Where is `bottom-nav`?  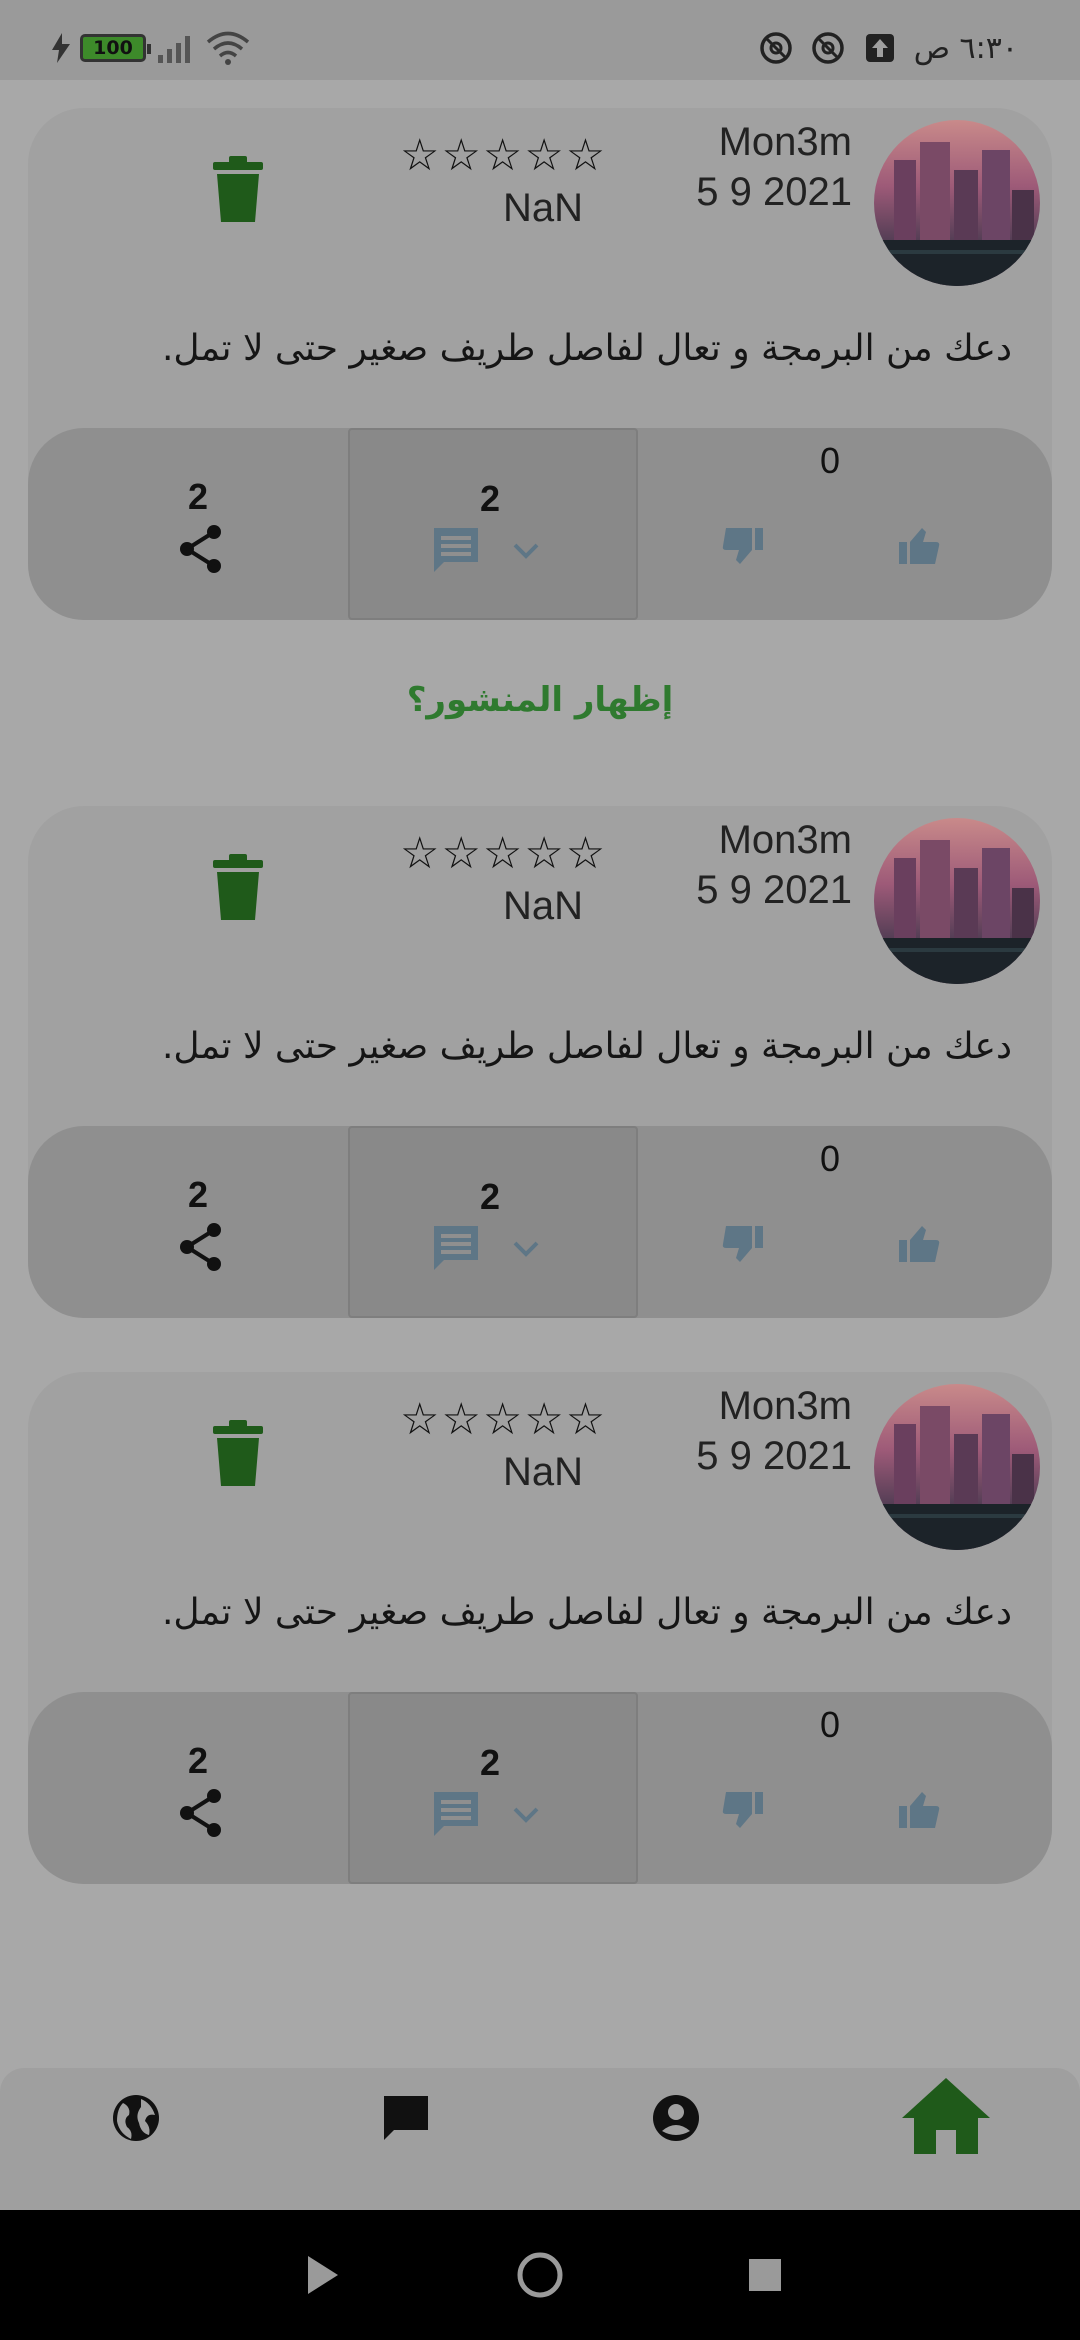 bottom-nav is located at coordinates (540, 2139).